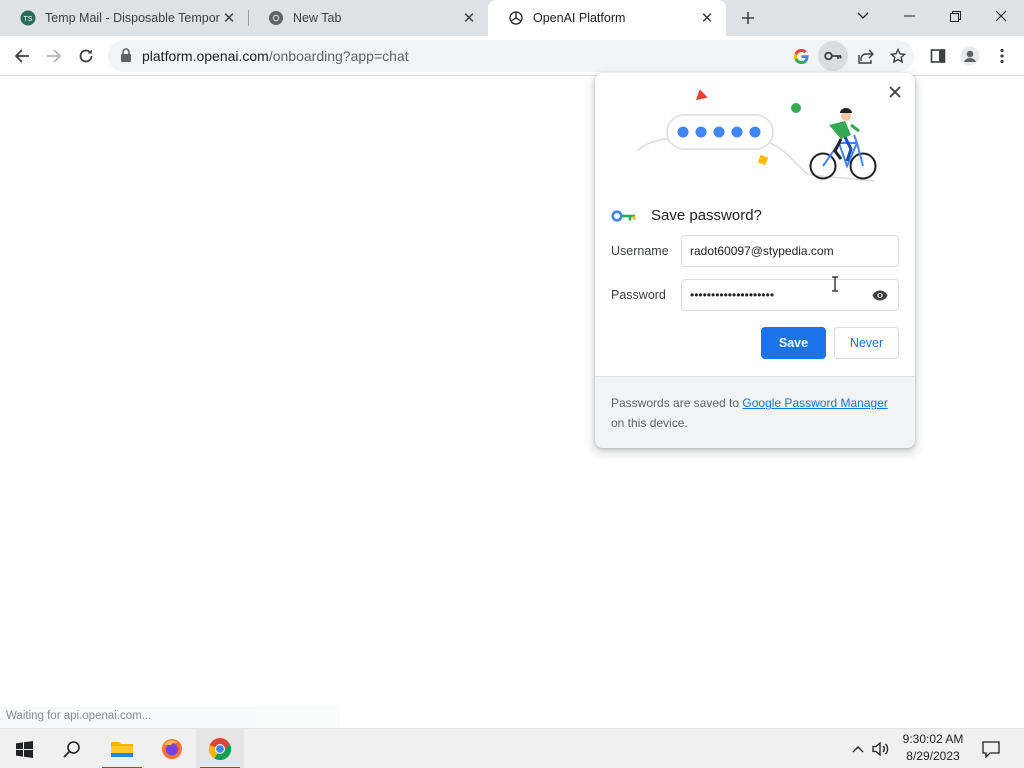 The height and width of the screenshot is (768, 1024). What do you see at coordinates (938, 56) in the screenshot?
I see `side-panel-icon` at bounding box center [938, 56].